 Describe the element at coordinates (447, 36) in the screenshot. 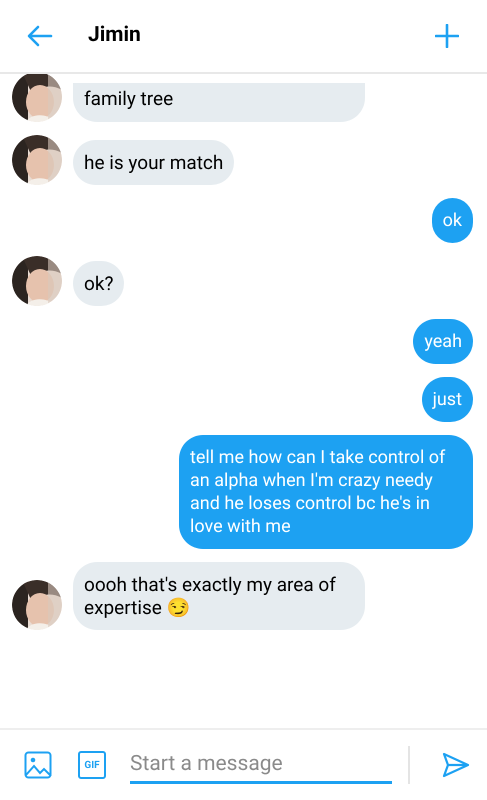

I see `plus-icon` at that location.